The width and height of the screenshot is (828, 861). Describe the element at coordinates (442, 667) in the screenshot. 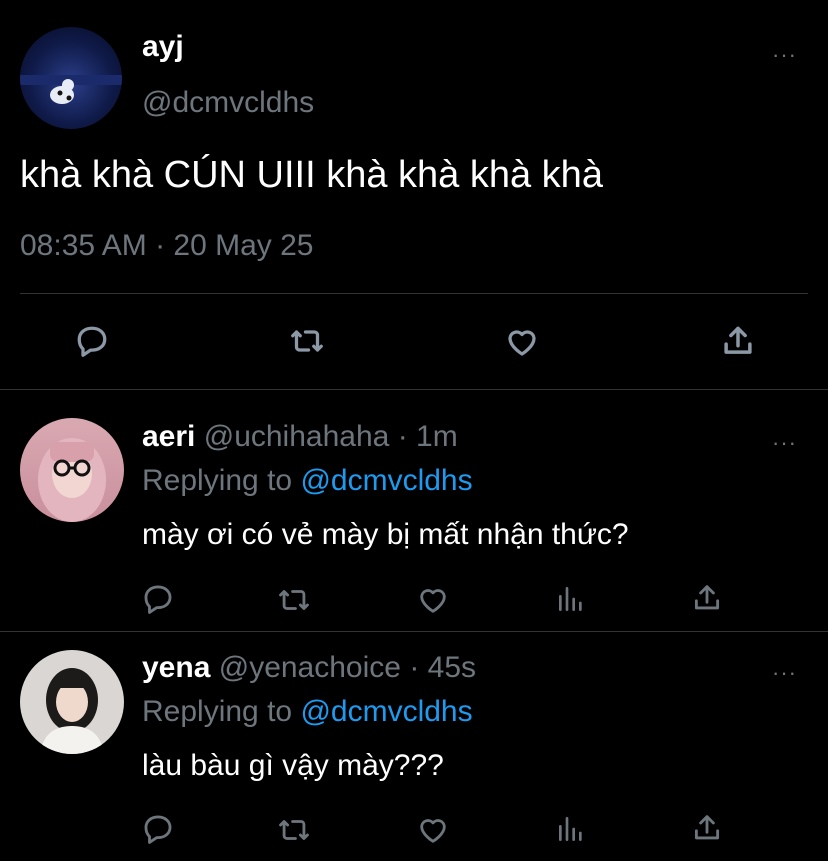

I see `reply-time: · 45s` at that location.